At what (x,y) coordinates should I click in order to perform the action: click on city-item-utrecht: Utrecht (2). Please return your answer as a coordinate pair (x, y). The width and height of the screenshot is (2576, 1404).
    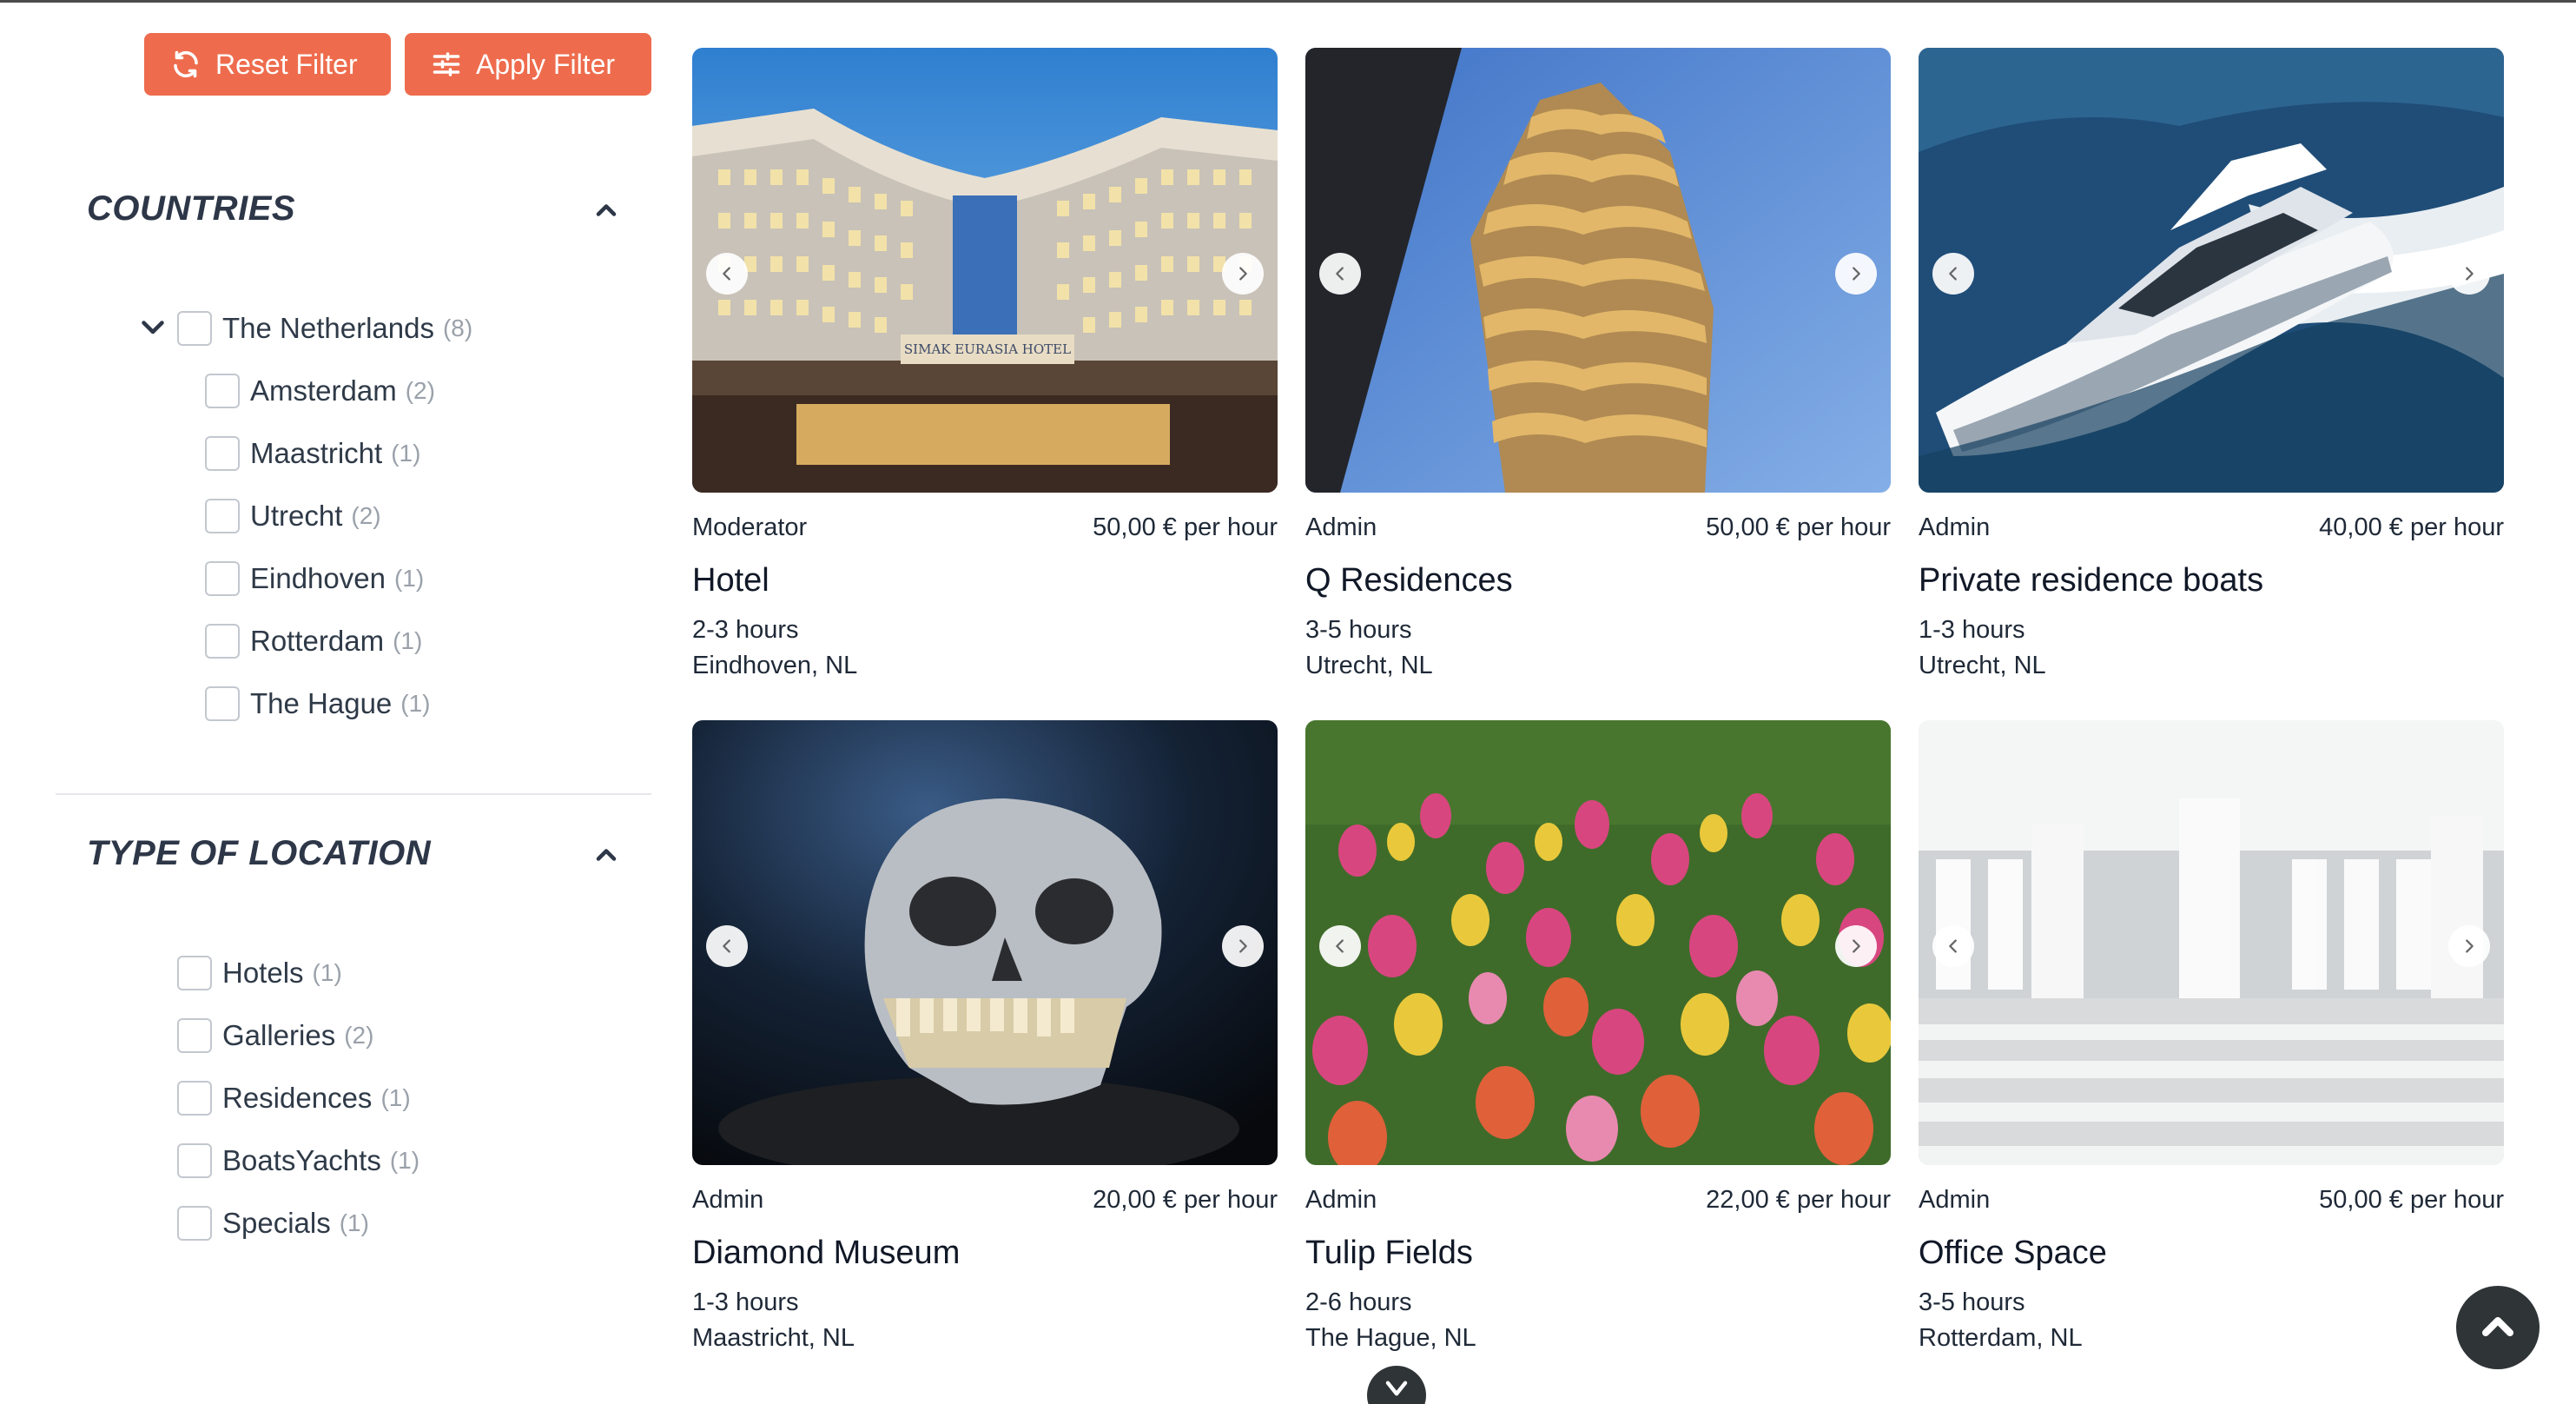
    Looking at the image, I should click on (293, 516).